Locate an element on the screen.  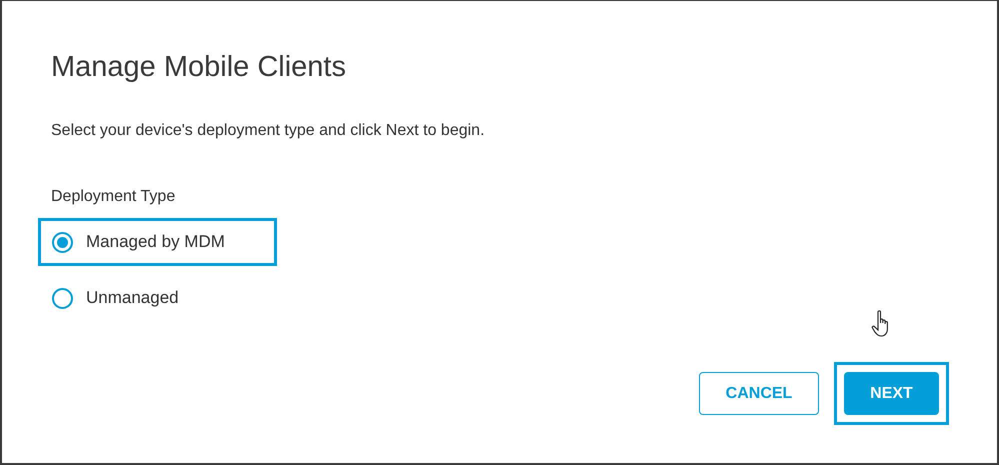
deployment-type-label: Deployment Type is located at coordinates (113, 197).